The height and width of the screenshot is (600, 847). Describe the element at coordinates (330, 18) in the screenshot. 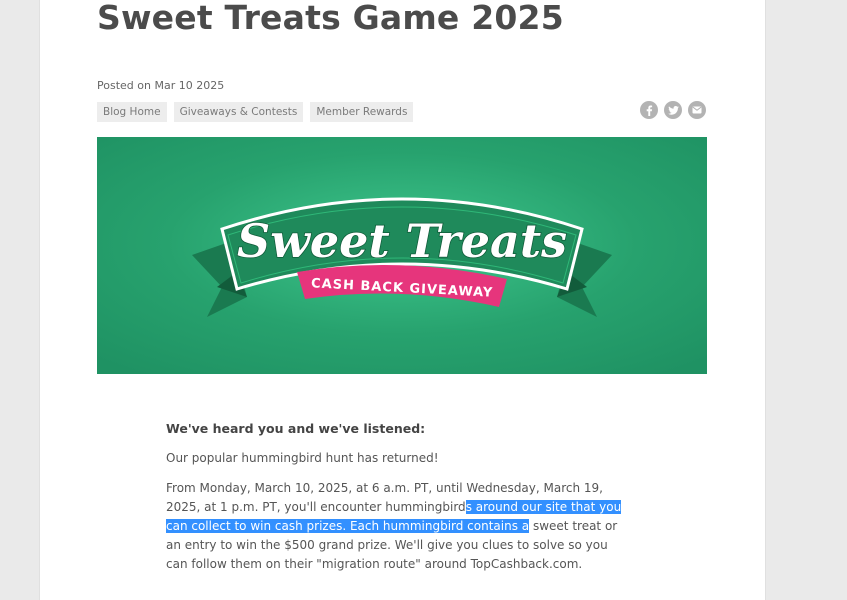

I see `page-title: Sweet Treats Game 2025` at that location.